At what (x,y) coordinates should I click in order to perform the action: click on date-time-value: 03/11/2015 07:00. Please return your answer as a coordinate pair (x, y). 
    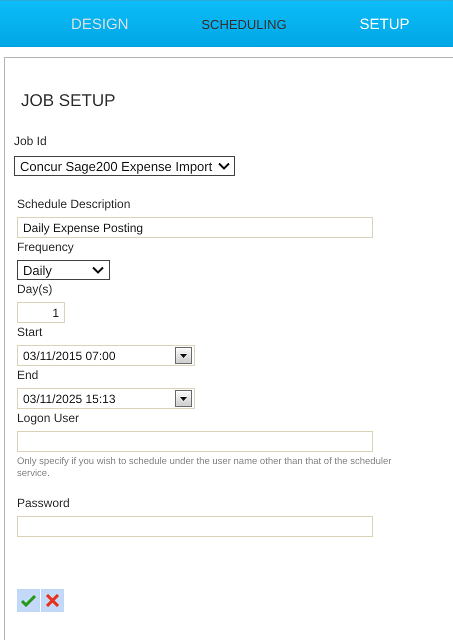
    Looking at the image, I should click on (69, 355).